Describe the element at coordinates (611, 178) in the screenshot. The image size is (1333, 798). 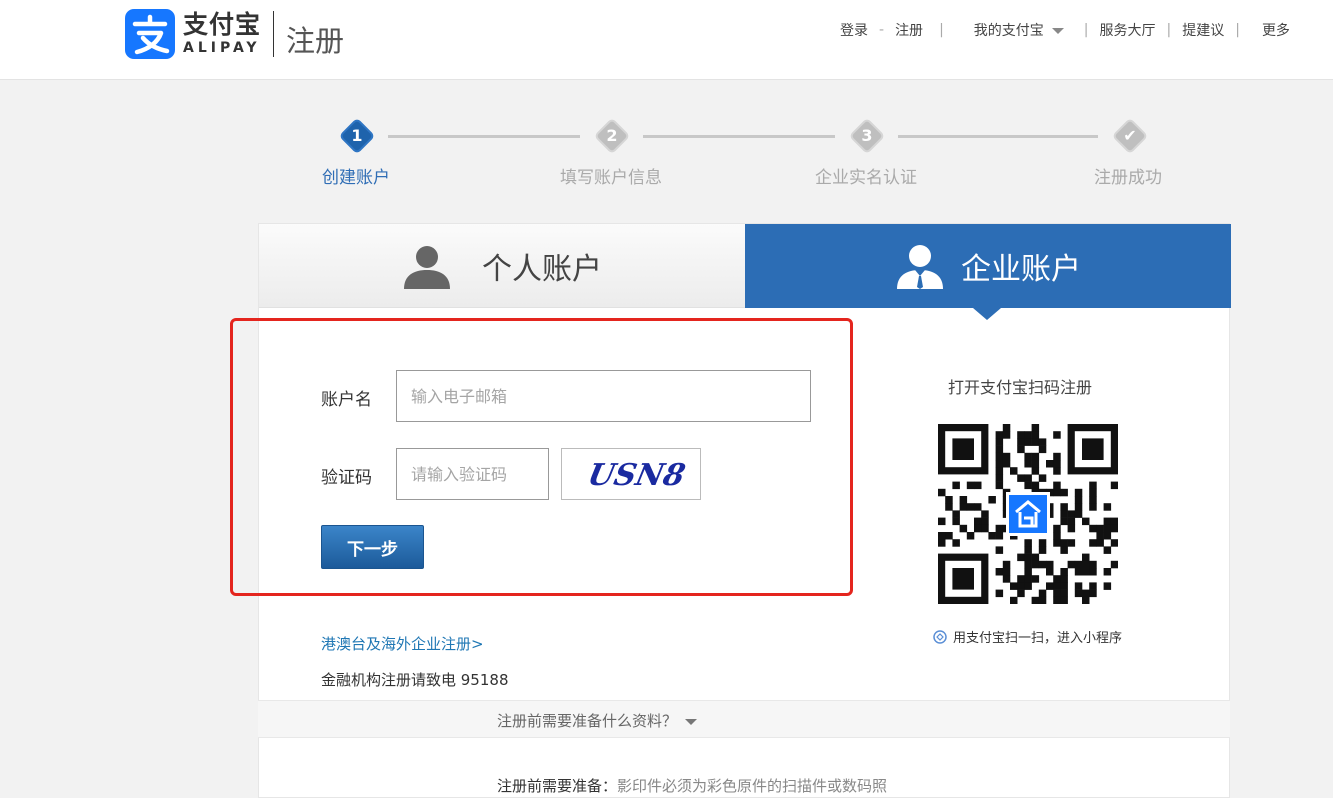
I see `step-2-label: 填写账户信息` at that location.